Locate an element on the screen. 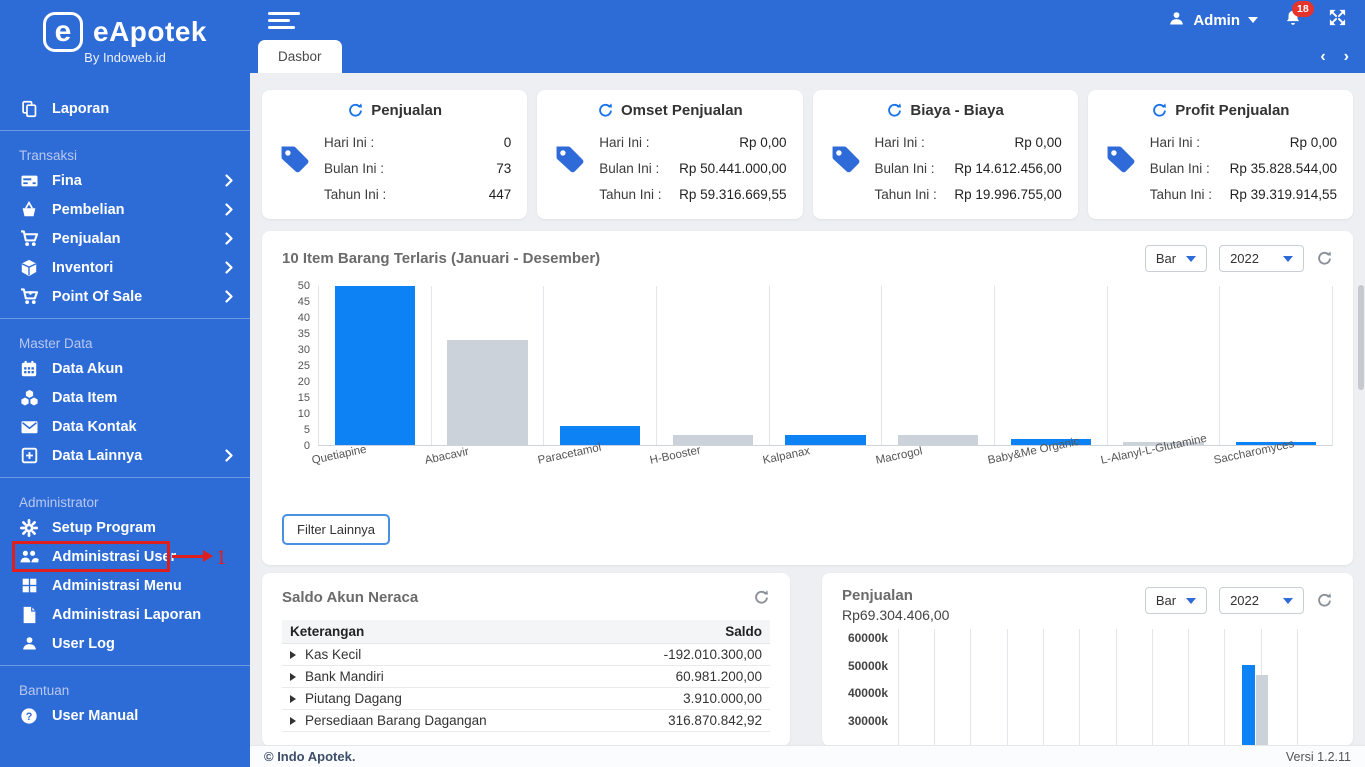  y-tick-label: 45 is located at coordinates (303, 302).